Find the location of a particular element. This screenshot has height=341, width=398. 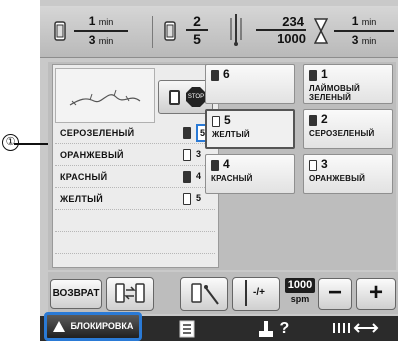

list-item: КРАСНЫЙ 4 is located at coordinates (135, 177).